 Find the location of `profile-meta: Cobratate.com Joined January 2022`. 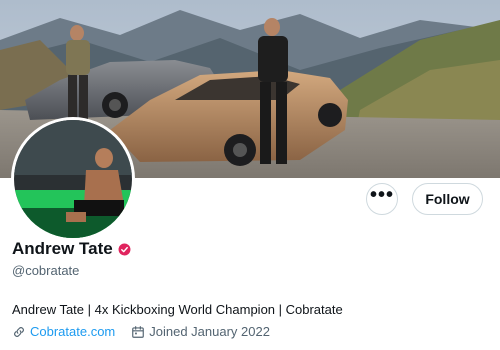

profile-meta: Cobratate.com Joined January 2022 is located at coordinates (141, 331).